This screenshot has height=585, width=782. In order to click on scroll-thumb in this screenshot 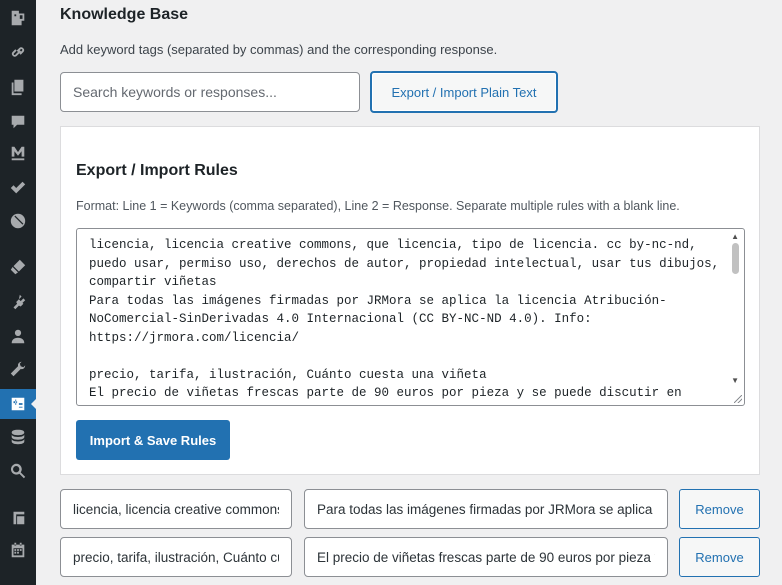, I will do `click(735, 258)`.